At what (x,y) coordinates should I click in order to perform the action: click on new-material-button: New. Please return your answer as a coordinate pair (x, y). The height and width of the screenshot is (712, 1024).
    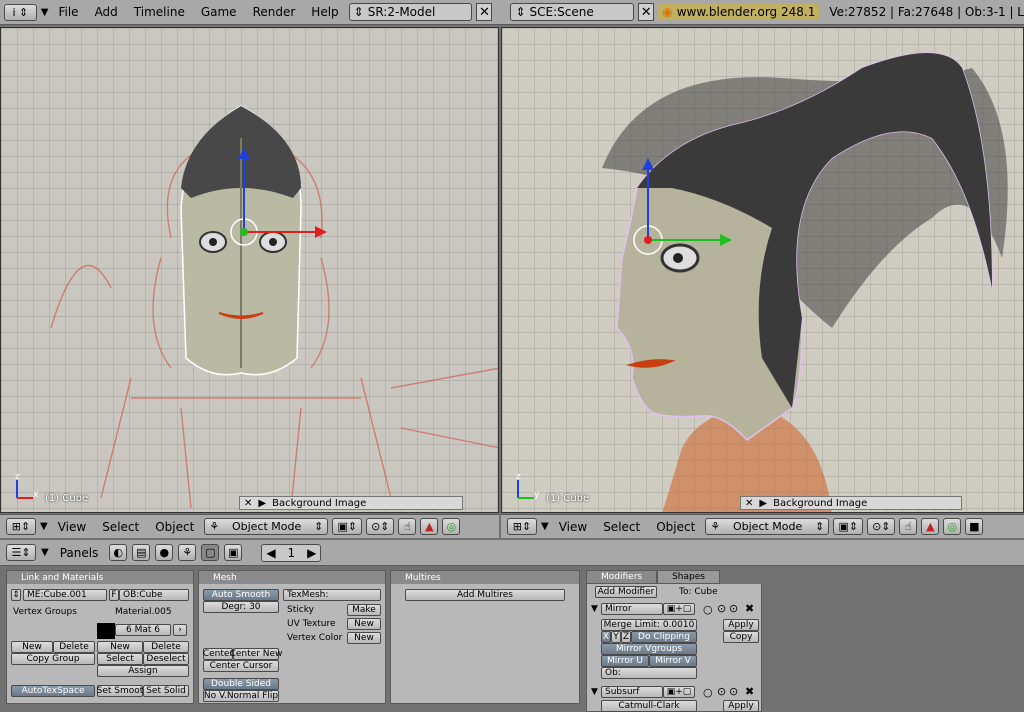
    Looking at the image, I should click on (120, 647).